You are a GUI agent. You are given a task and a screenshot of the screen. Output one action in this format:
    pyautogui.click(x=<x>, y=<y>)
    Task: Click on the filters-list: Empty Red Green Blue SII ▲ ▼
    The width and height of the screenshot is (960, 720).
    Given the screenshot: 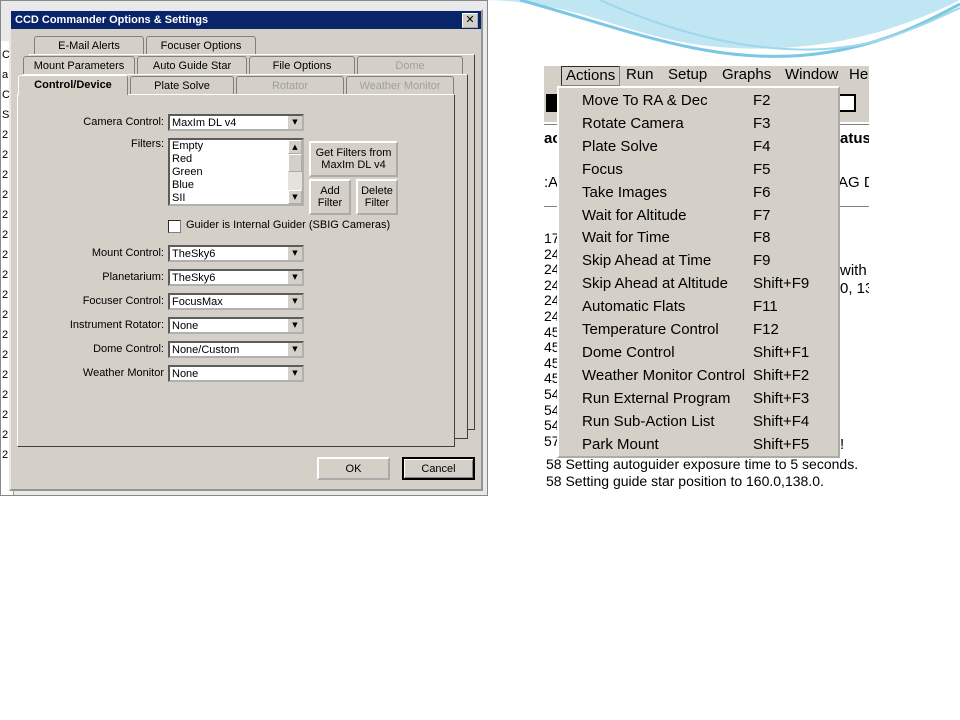 What is the action you would take?
    pyautogui.click(x=236, y=172)
    